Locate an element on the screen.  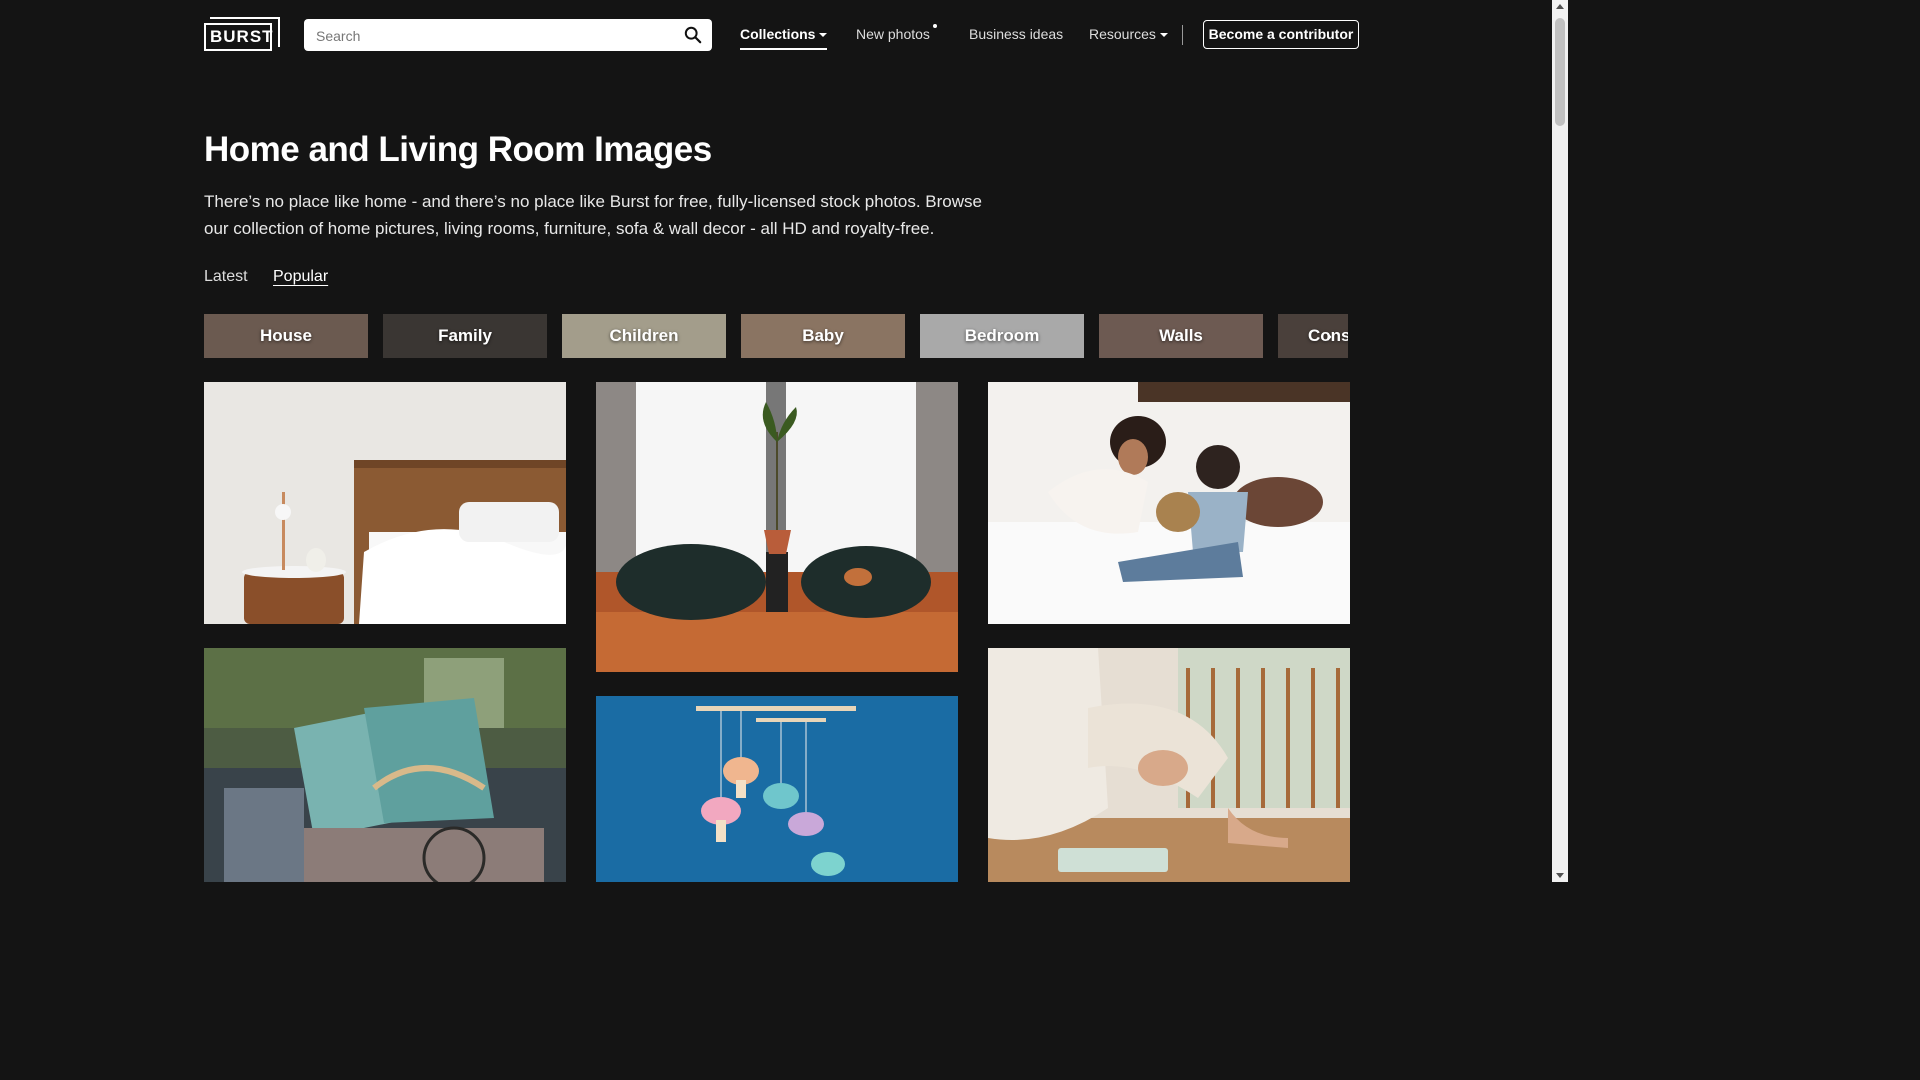
nav-new-photos: New photos is located at coordinates (896, 33).